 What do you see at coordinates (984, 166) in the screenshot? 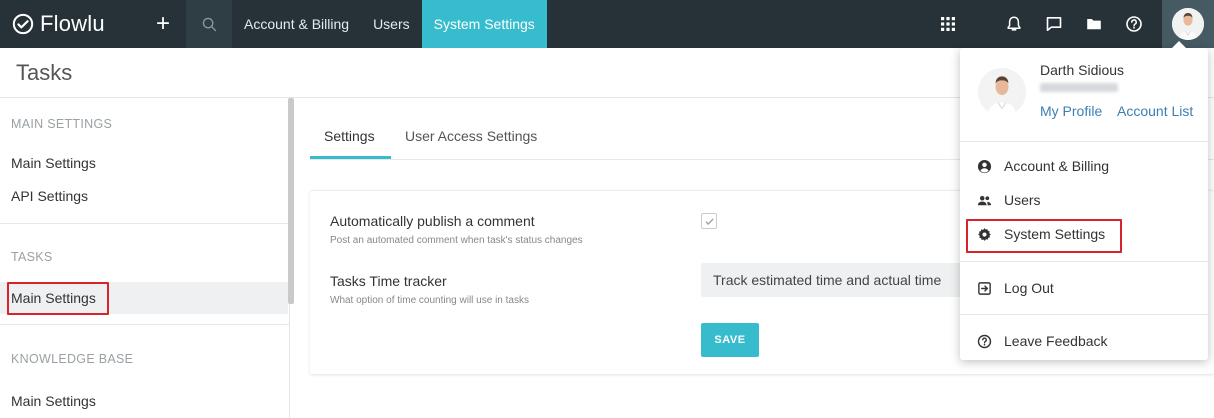
I see `account-circle-icon` at bounding box center [984, 166].